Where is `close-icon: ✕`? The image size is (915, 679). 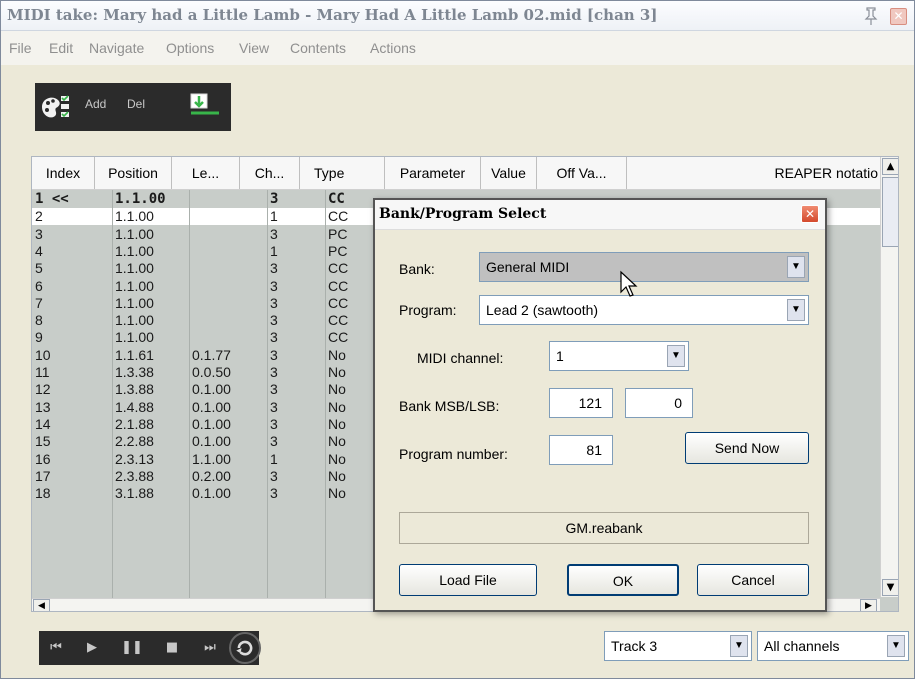 close-icon: ✕ is located at coordinates (898, 16).